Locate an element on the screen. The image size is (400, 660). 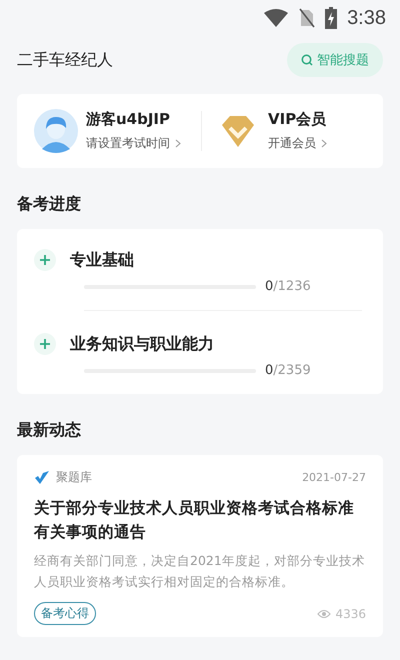
subject-name: 专业基础 is located at coordinates (102, 260).